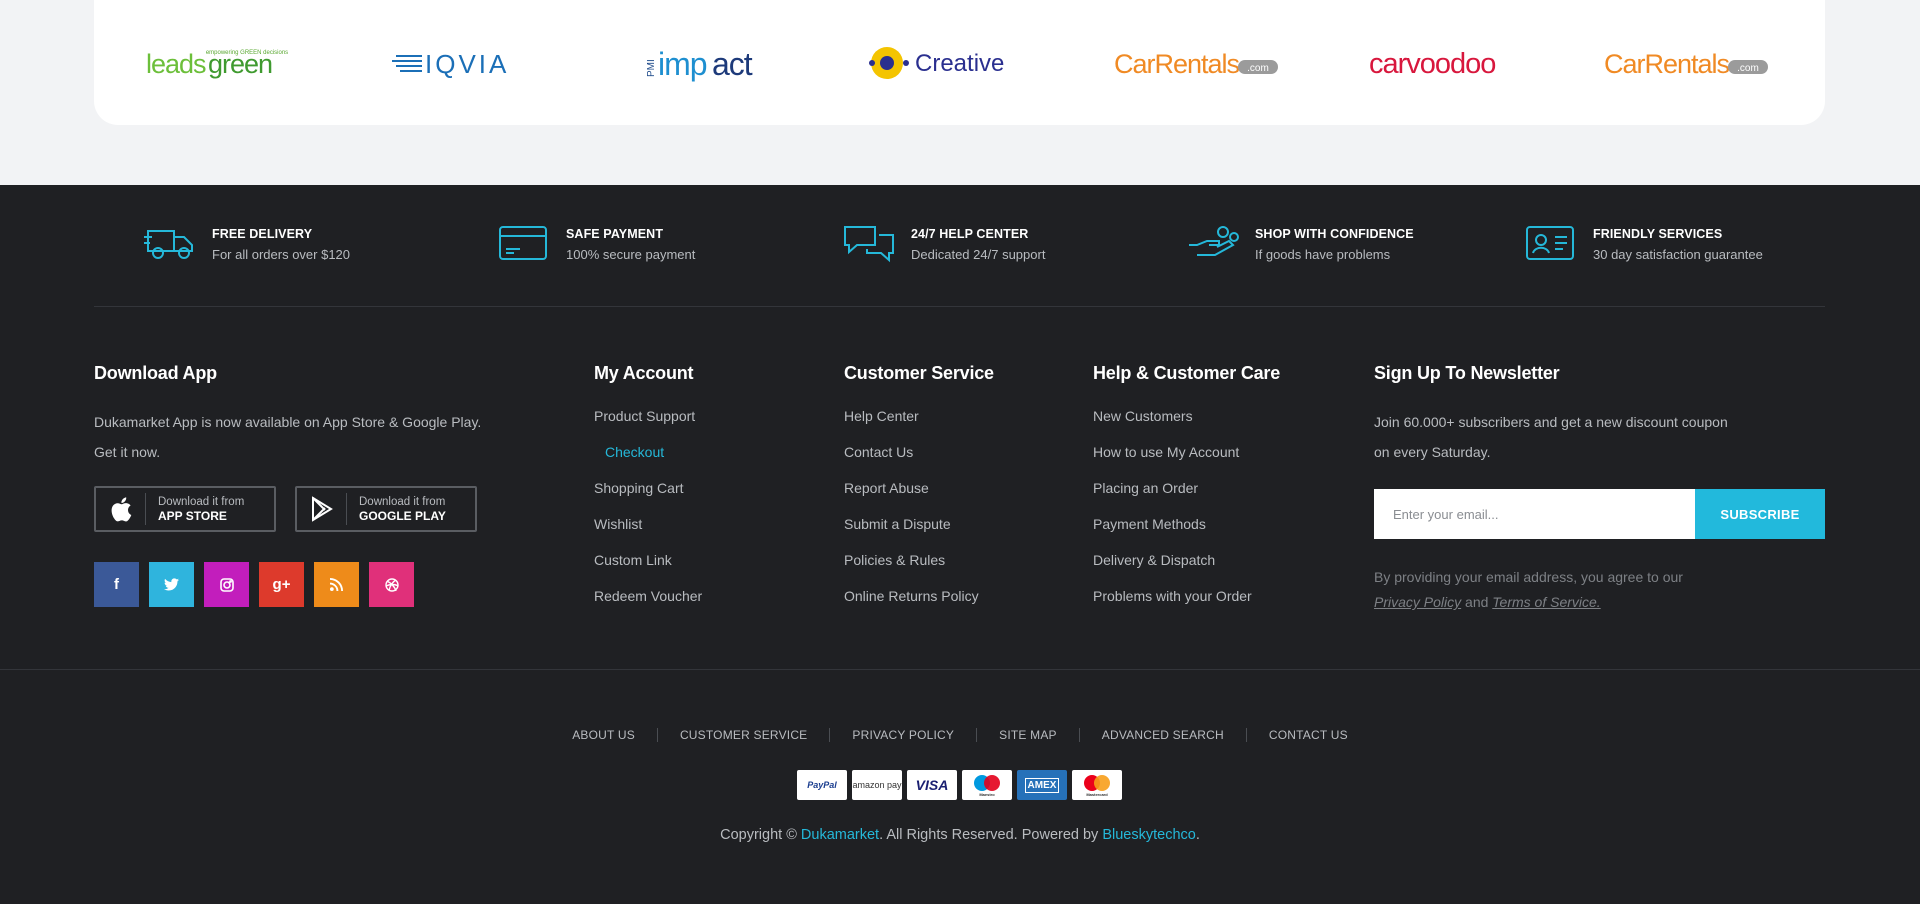 The height and width of the screenshot is (904, 1920). What do you see at coordinates (987, 785) in the screenshot?
I see `maestro-icon: Maestro` at bounding box center [987, 785].